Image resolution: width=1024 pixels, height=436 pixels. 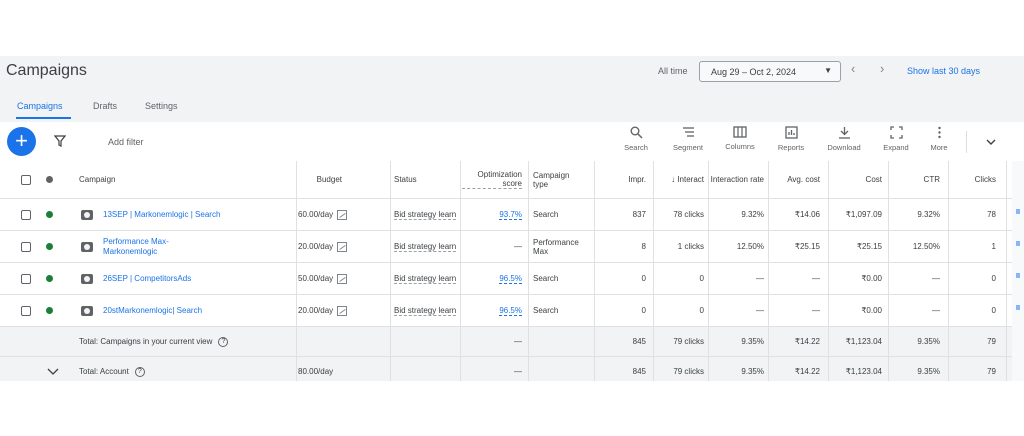 What do you see at coordinates (740, 132) in the screenshot?
I see `columns-icon` at bounding box center [740, 132].